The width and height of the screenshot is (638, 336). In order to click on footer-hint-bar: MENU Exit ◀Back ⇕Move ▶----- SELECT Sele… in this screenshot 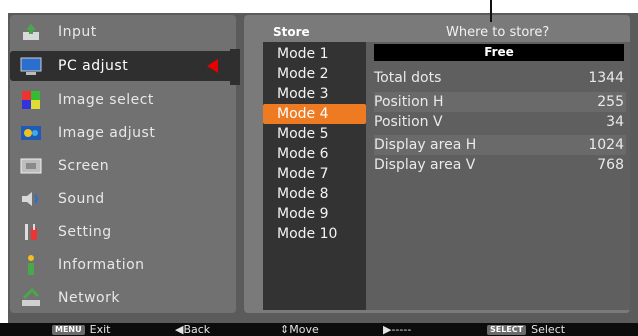, I will do `click(319, 329)`.